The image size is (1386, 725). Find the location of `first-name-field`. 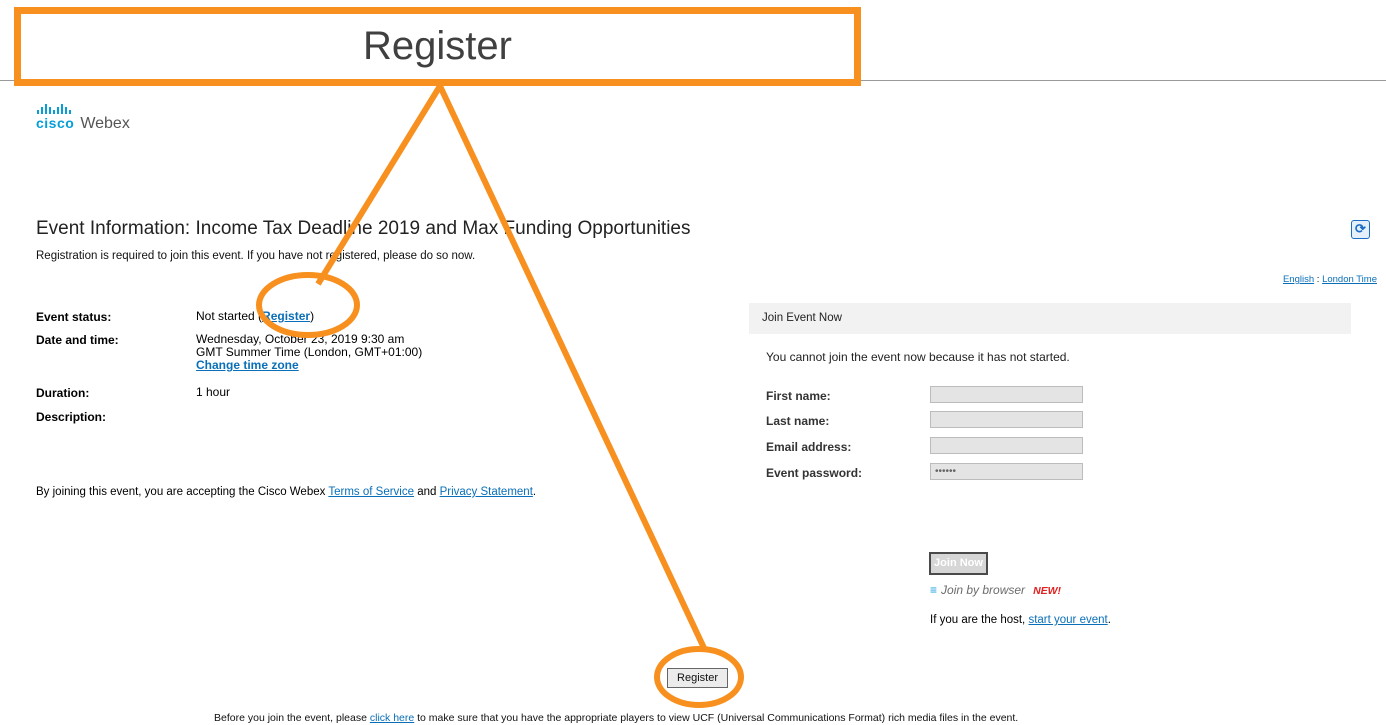

first-name-field is located at coordinates (1006, 394).